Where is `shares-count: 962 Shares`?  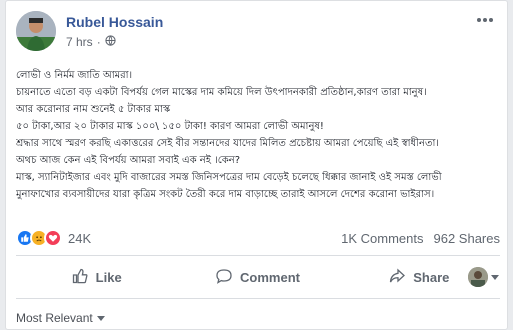
shares-count: 962 Shares is located at coordinates (467, 238).